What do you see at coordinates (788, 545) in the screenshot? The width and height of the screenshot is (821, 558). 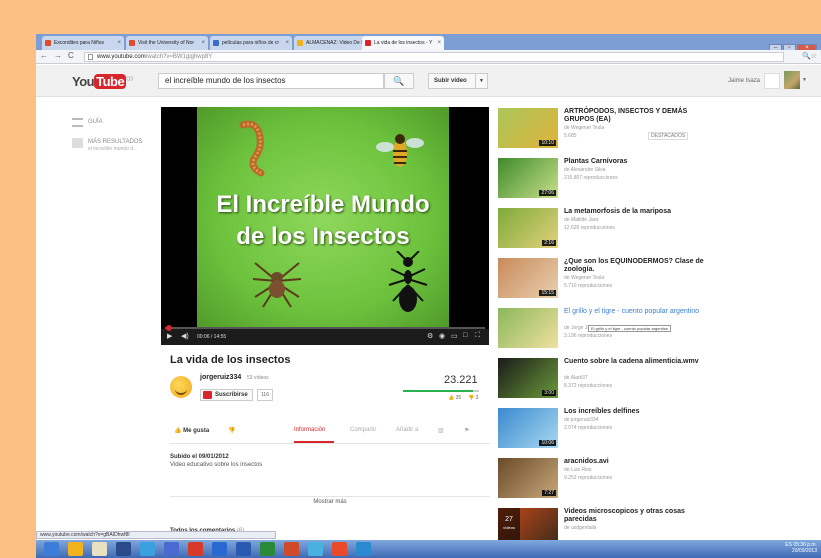 I see `tray-lang: ES` at bounding box center [788, 545].